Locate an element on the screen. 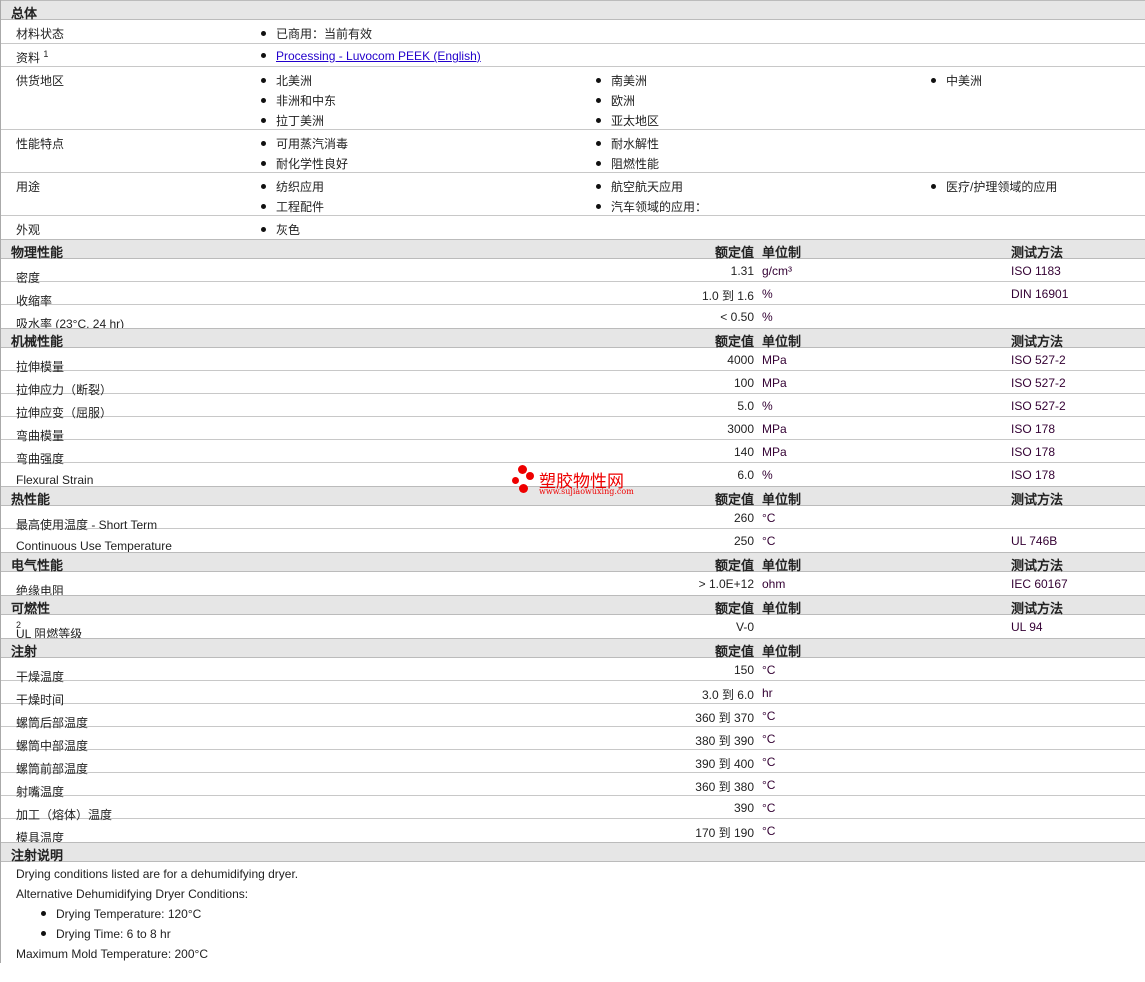 This screenshot has width=1145, height=982. property-value: 1.31 is located at coordinates (742, 271).